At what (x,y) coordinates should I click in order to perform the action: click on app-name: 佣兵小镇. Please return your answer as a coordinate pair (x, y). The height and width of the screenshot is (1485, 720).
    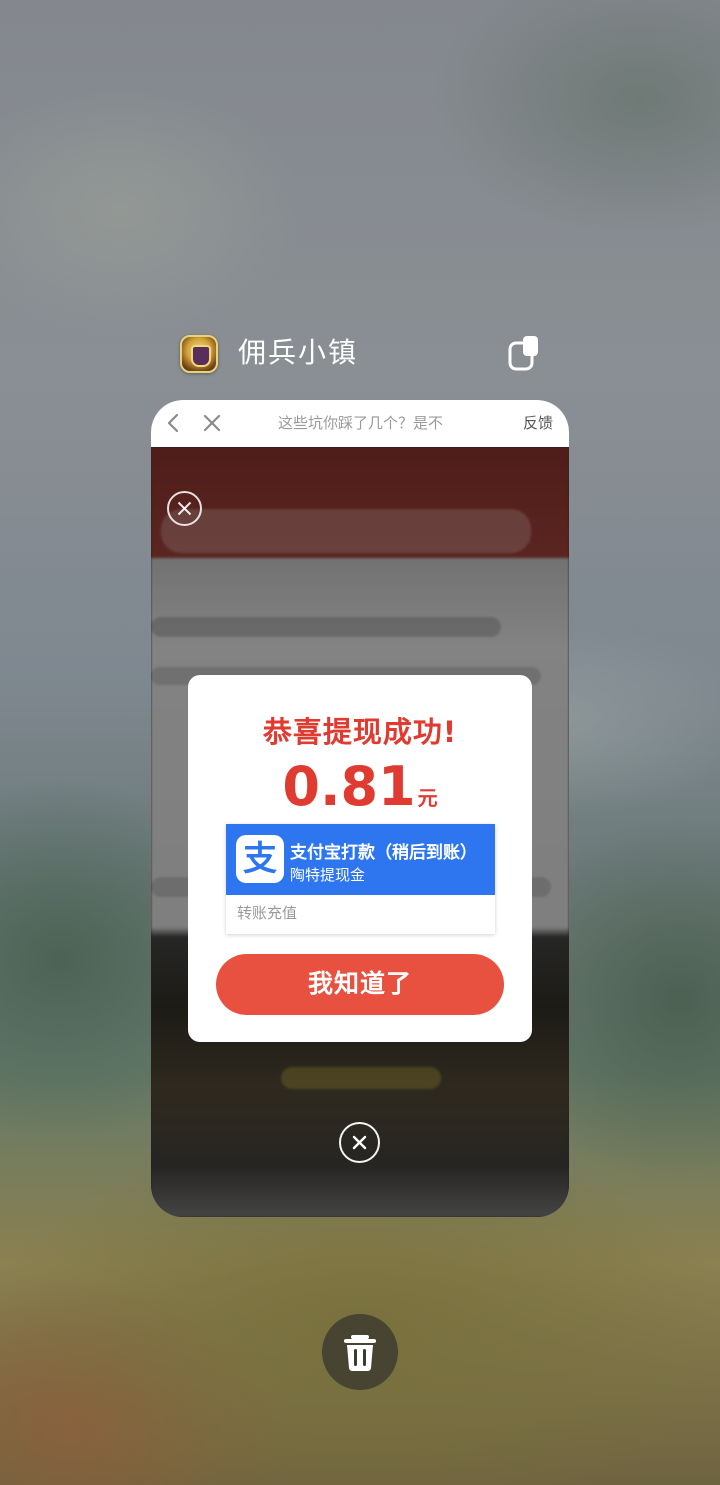
    Looking at the image, I should click on (298, 352).